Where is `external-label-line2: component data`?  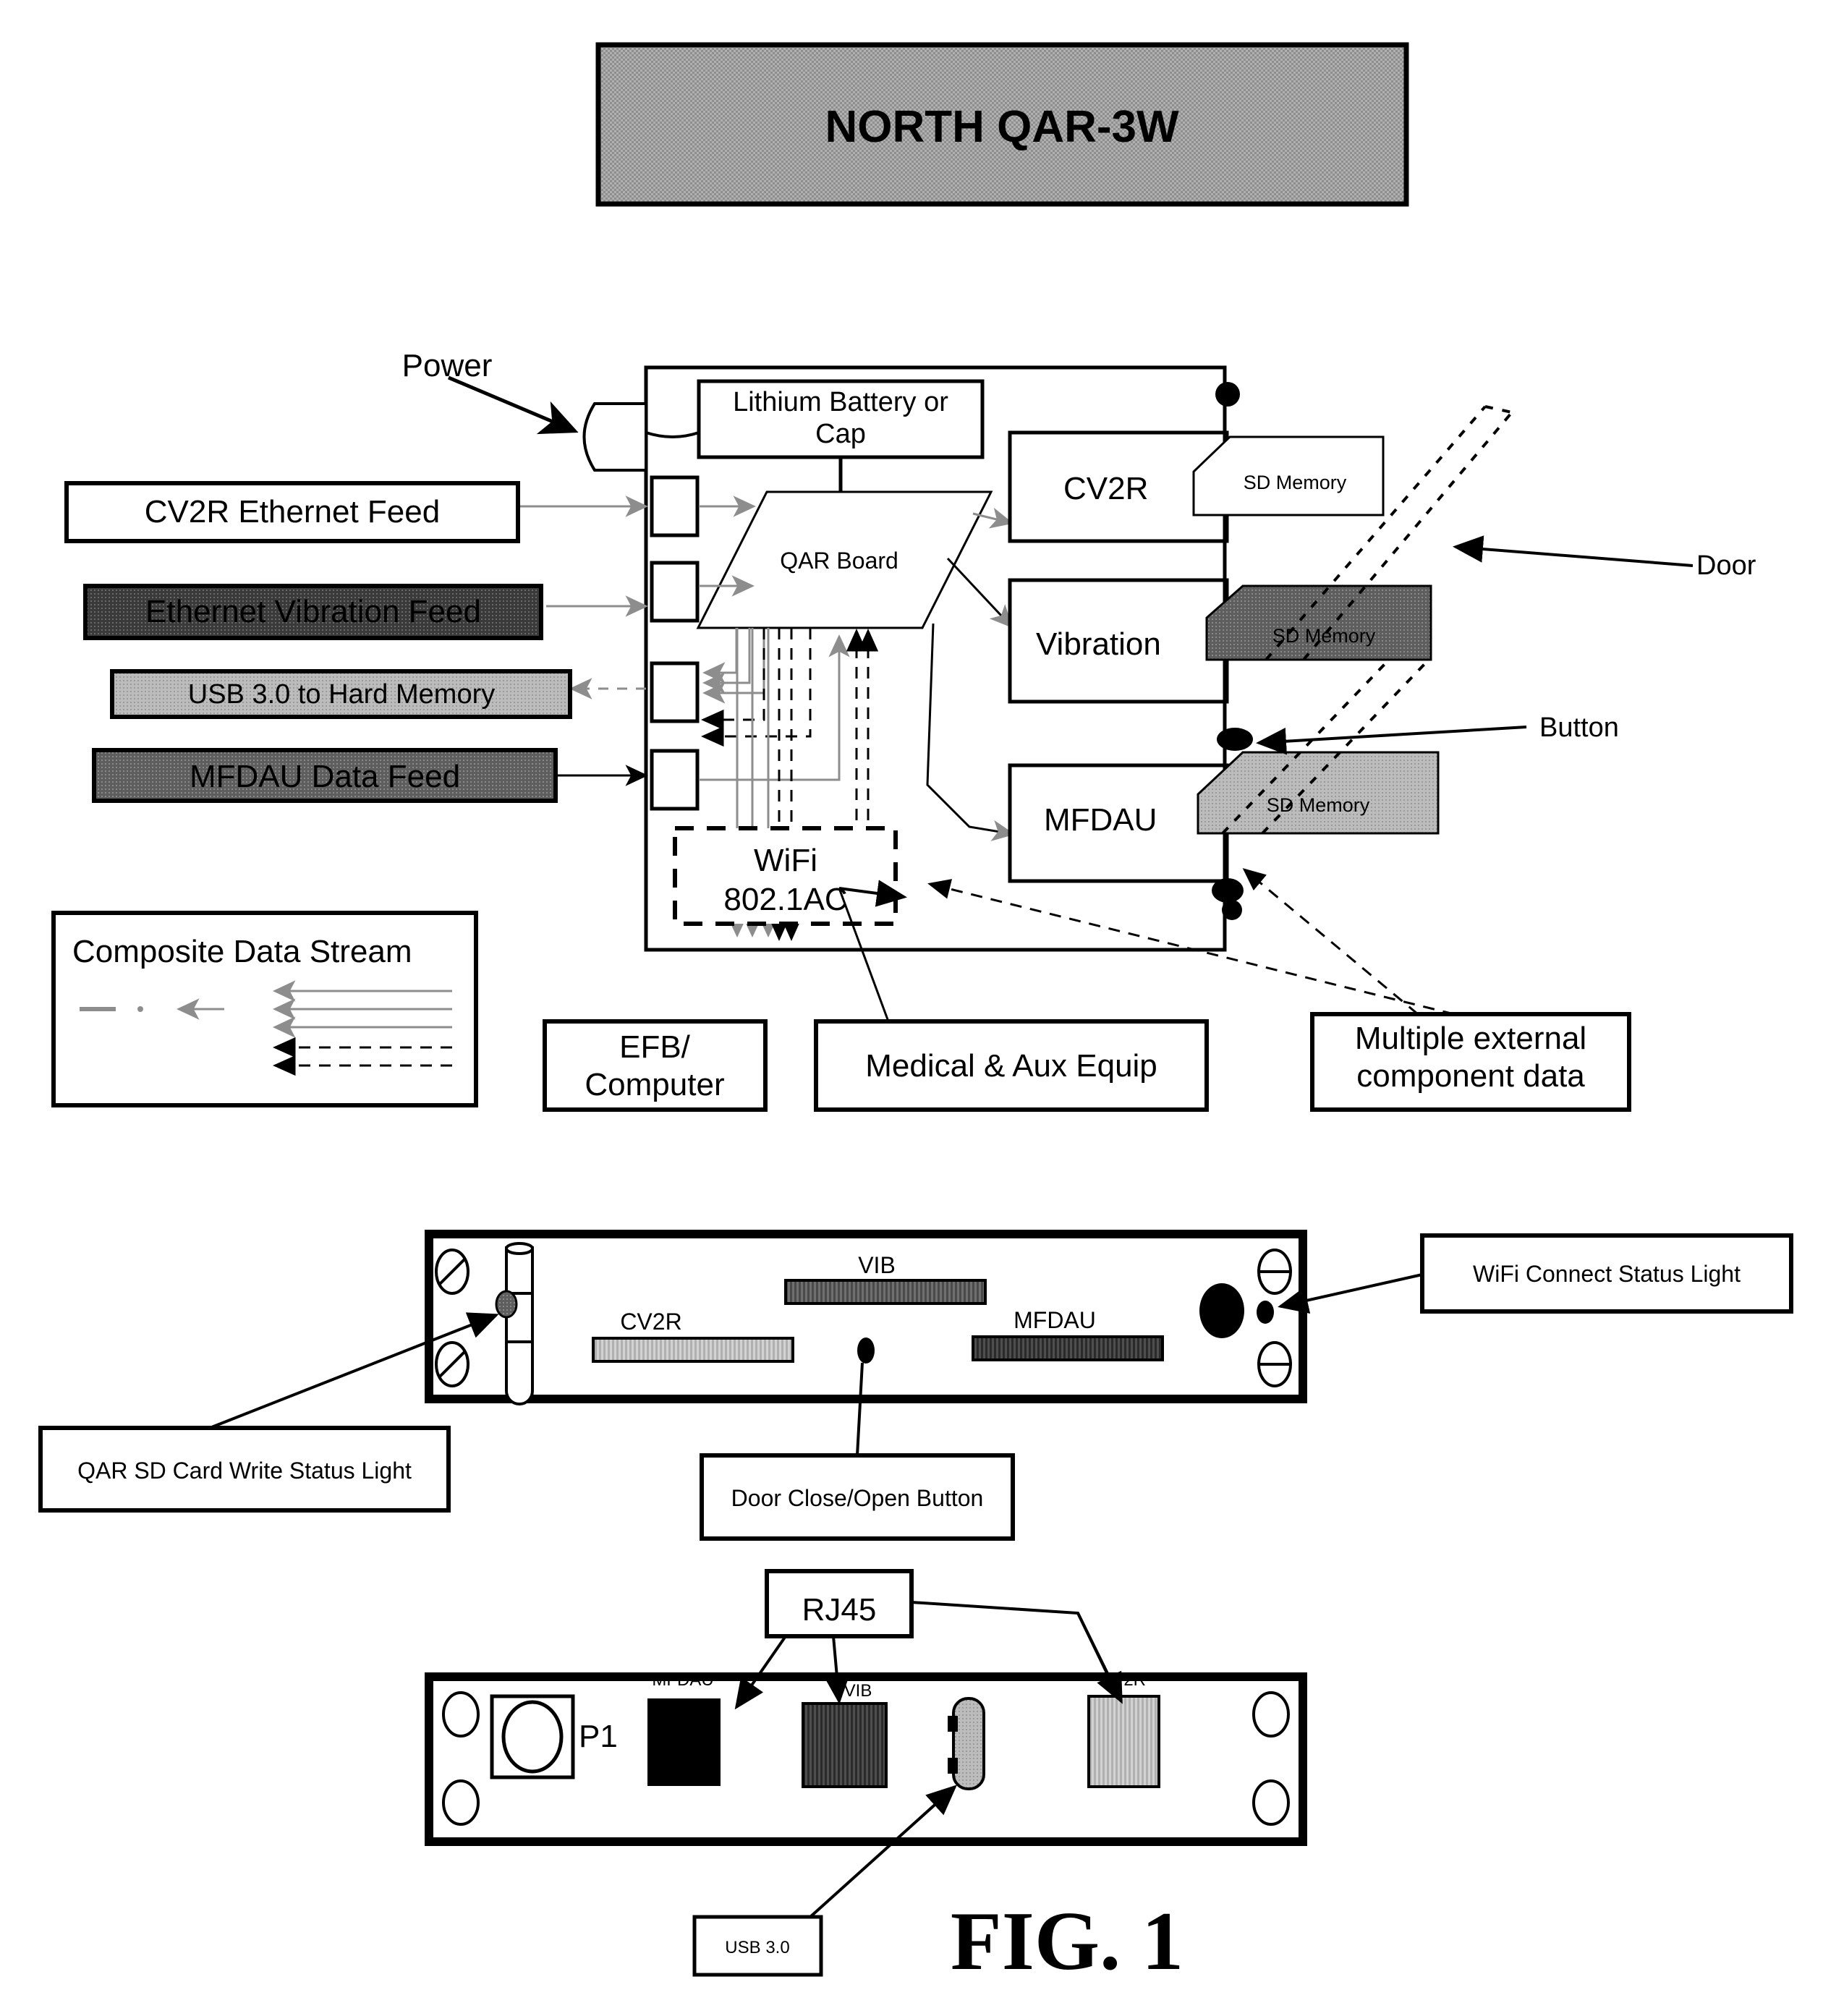 external-label-line2: component data is located at coordinates (1470, 1076).